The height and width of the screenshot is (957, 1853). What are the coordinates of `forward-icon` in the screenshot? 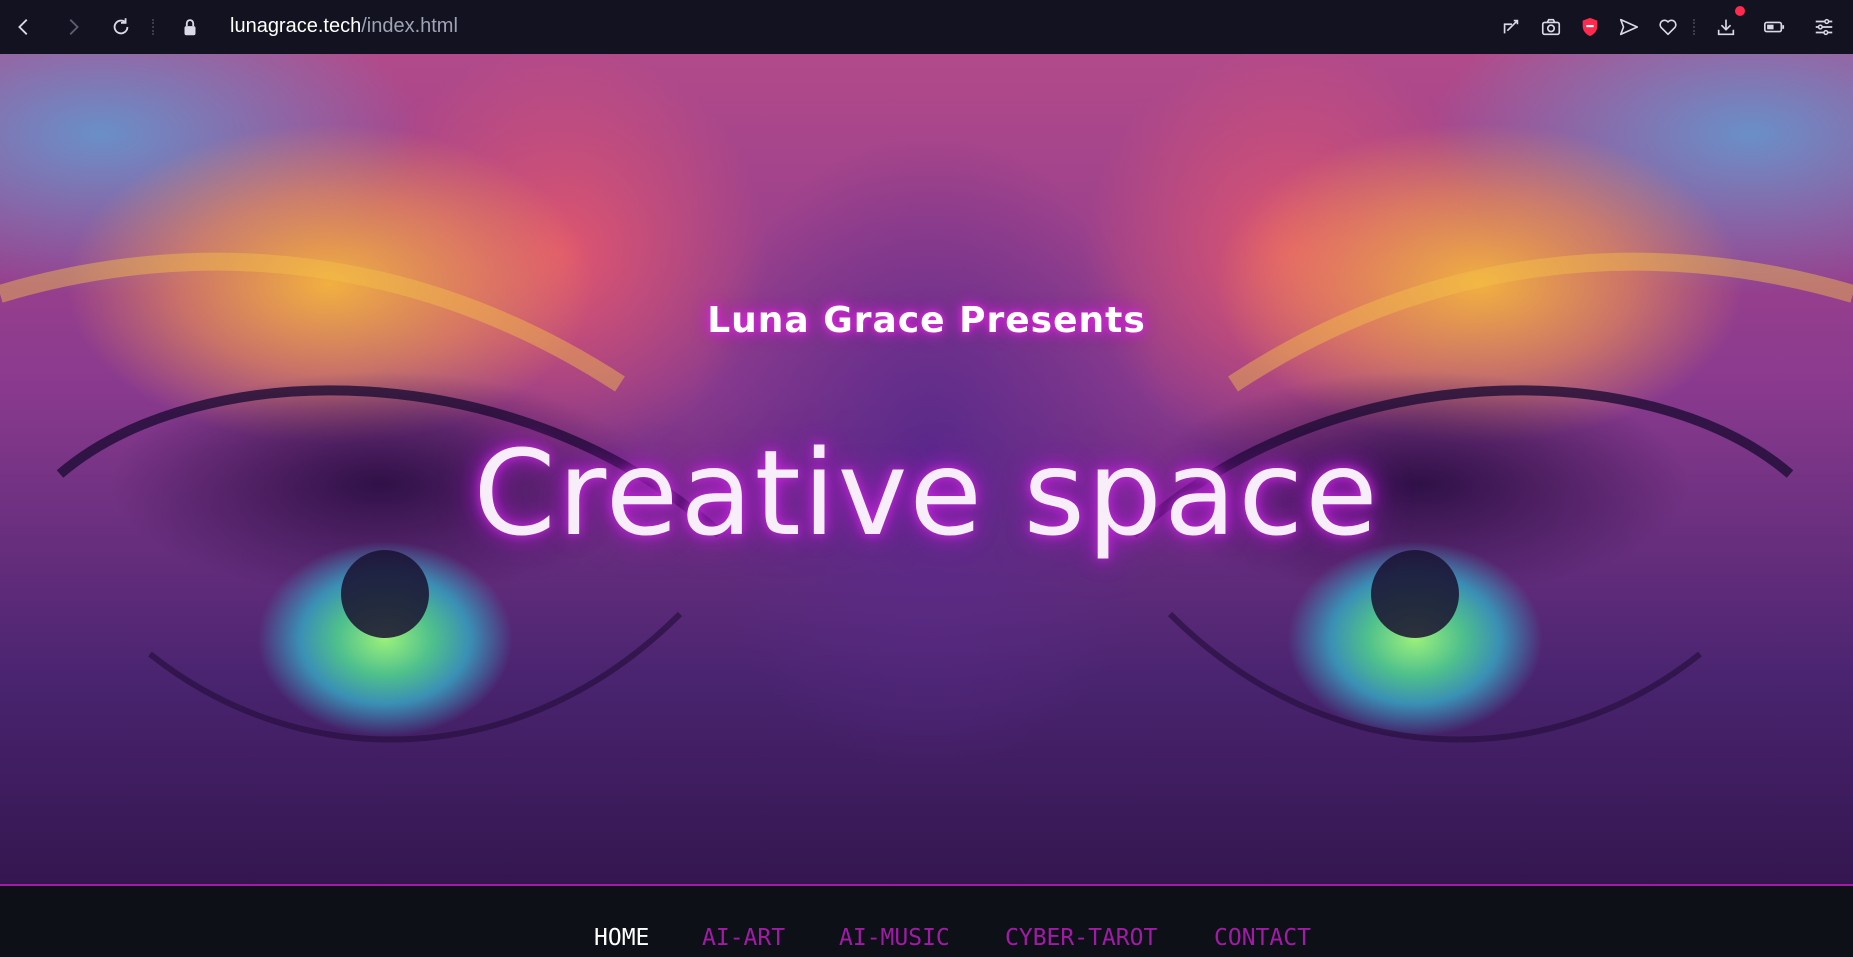 It's located at (74, 27).